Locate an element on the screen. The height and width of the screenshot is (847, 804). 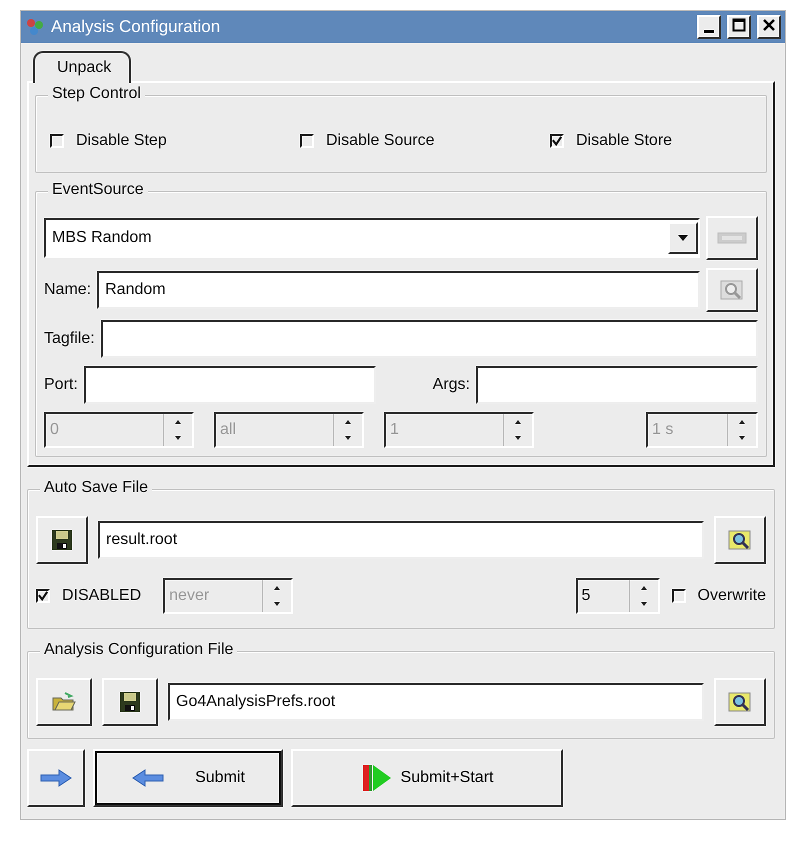
close-button is located at coordinates (769, 27).